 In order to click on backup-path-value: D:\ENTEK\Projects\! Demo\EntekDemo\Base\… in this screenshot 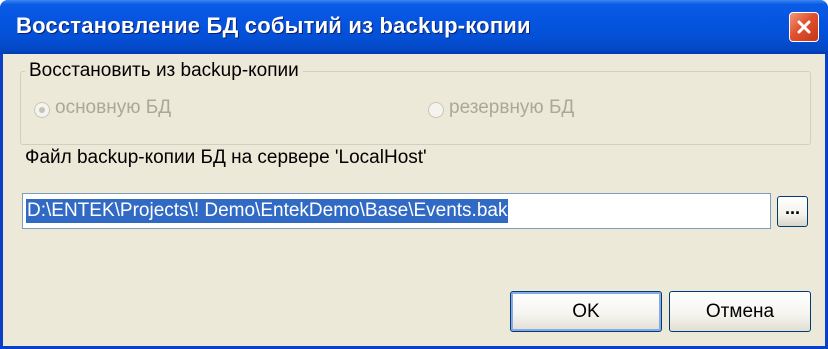, I will do `click(267, 211)`.